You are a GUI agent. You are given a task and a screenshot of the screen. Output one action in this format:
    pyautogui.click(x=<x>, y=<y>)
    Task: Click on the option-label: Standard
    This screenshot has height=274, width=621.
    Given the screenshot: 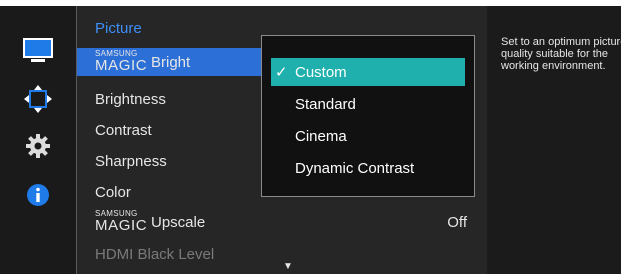 What is the action you would take?
    pyautogui.click(x=325, y=104)
    